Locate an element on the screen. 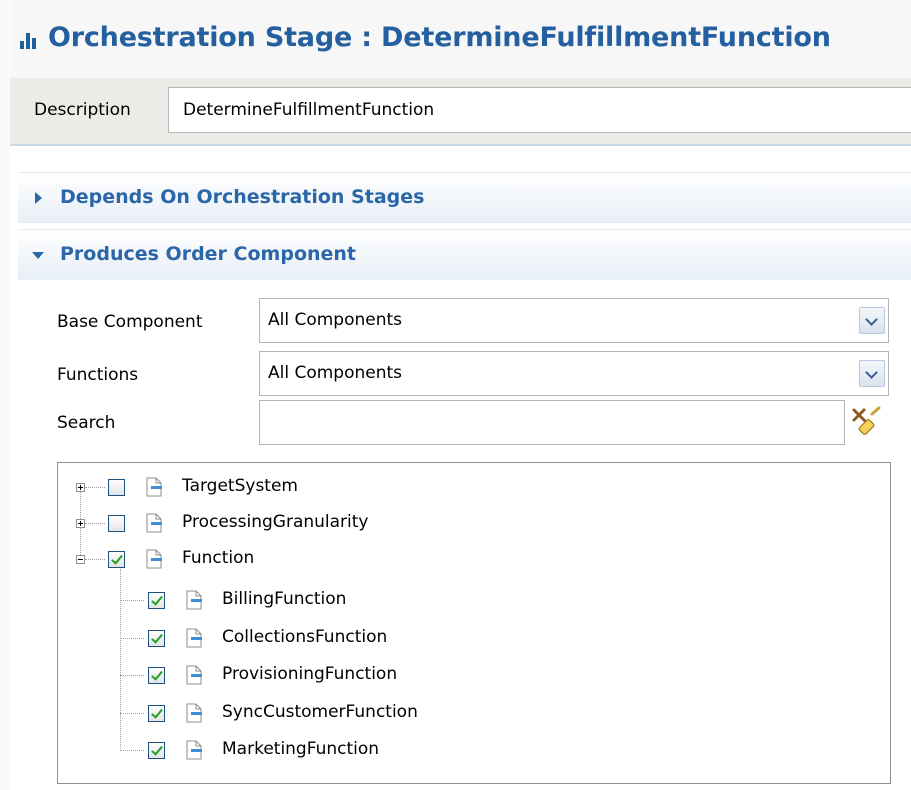 Image resolution: width=911 pixels, height=790 pixels. tree-item-label: SyncCustomerFunction is located at coordinates (320, 712).